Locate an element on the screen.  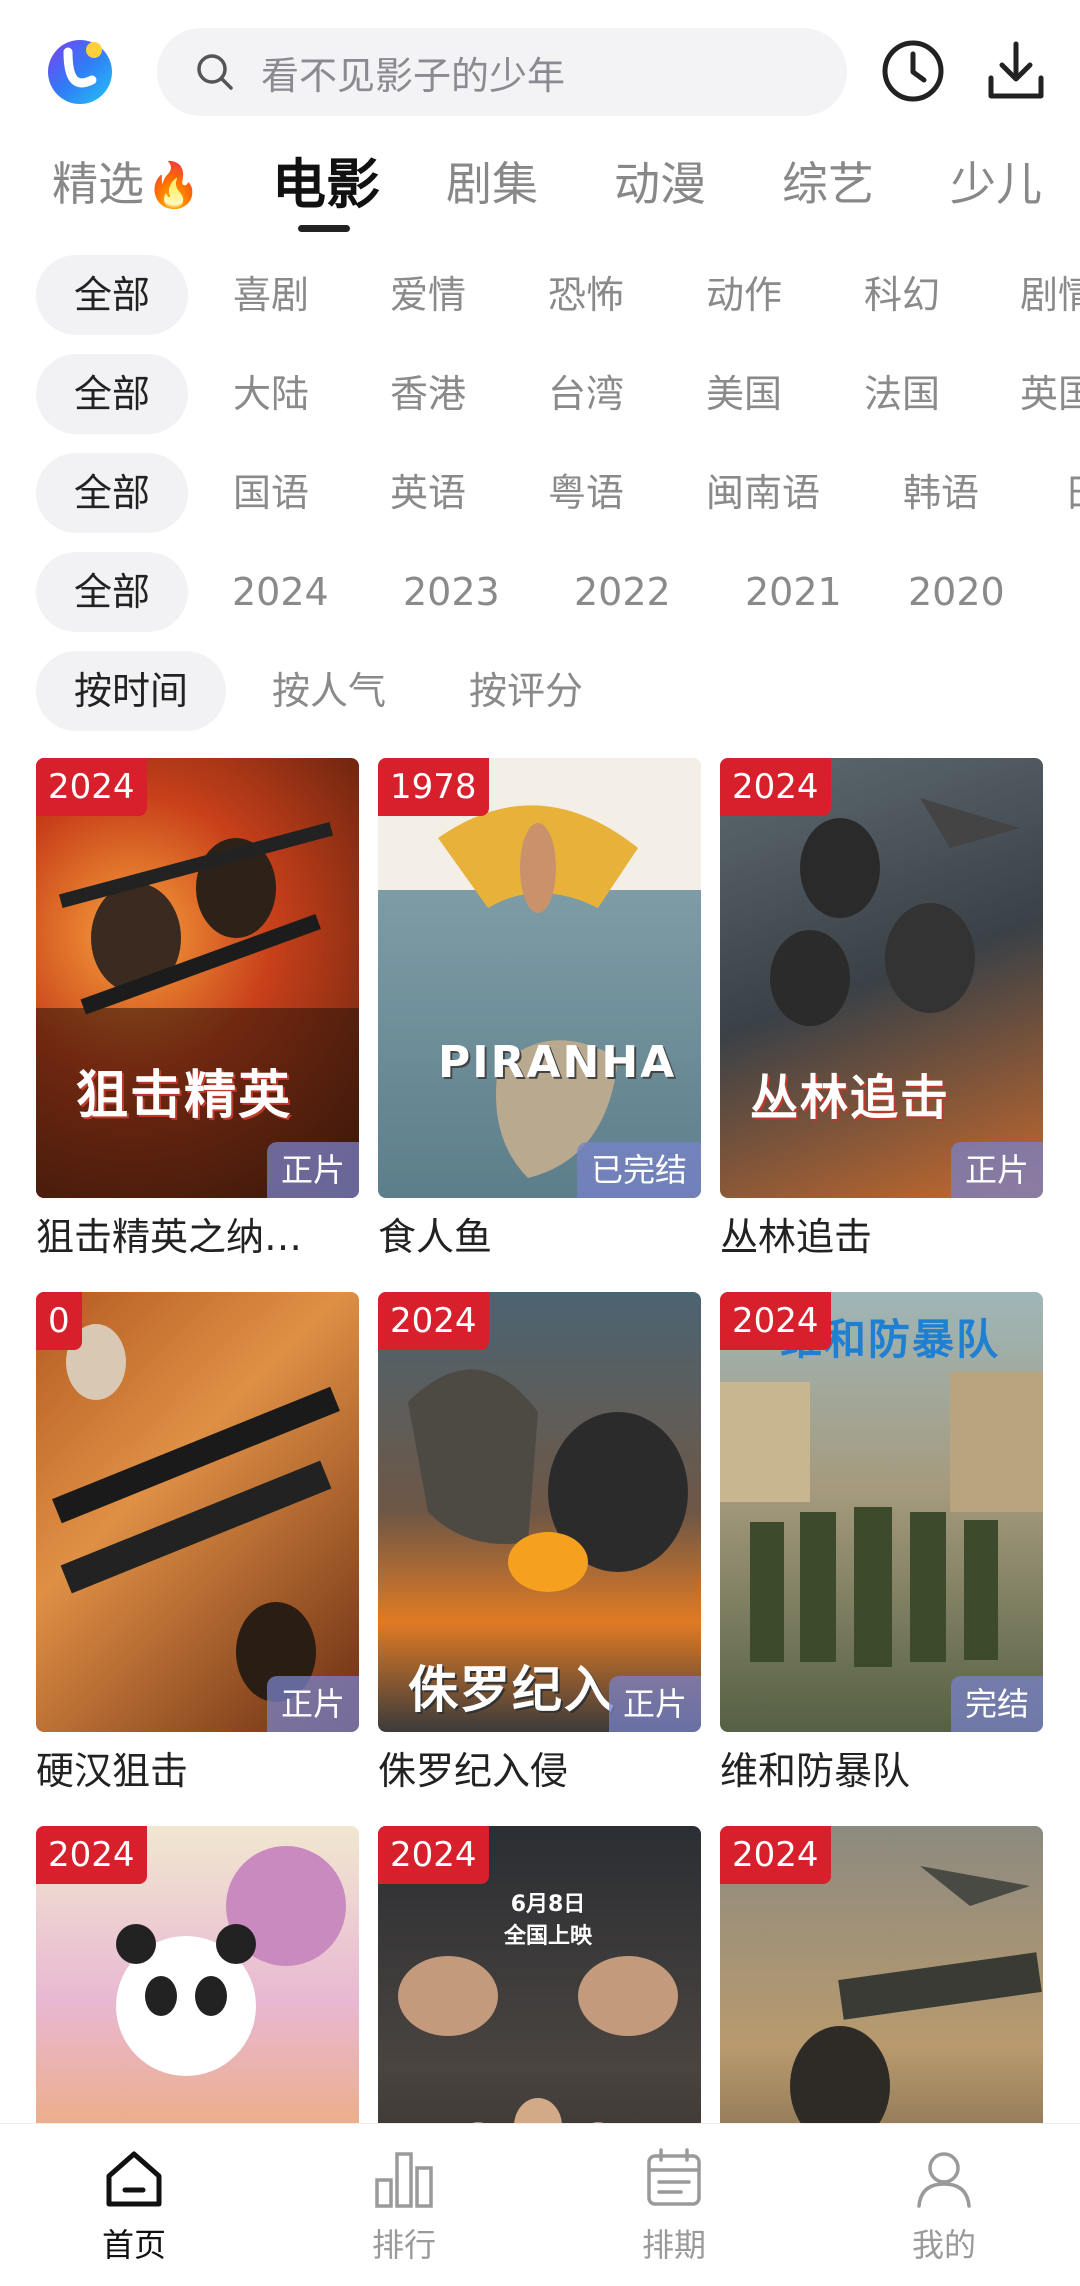
tab-variety: 综艺 is located at coordinates (828, 181).